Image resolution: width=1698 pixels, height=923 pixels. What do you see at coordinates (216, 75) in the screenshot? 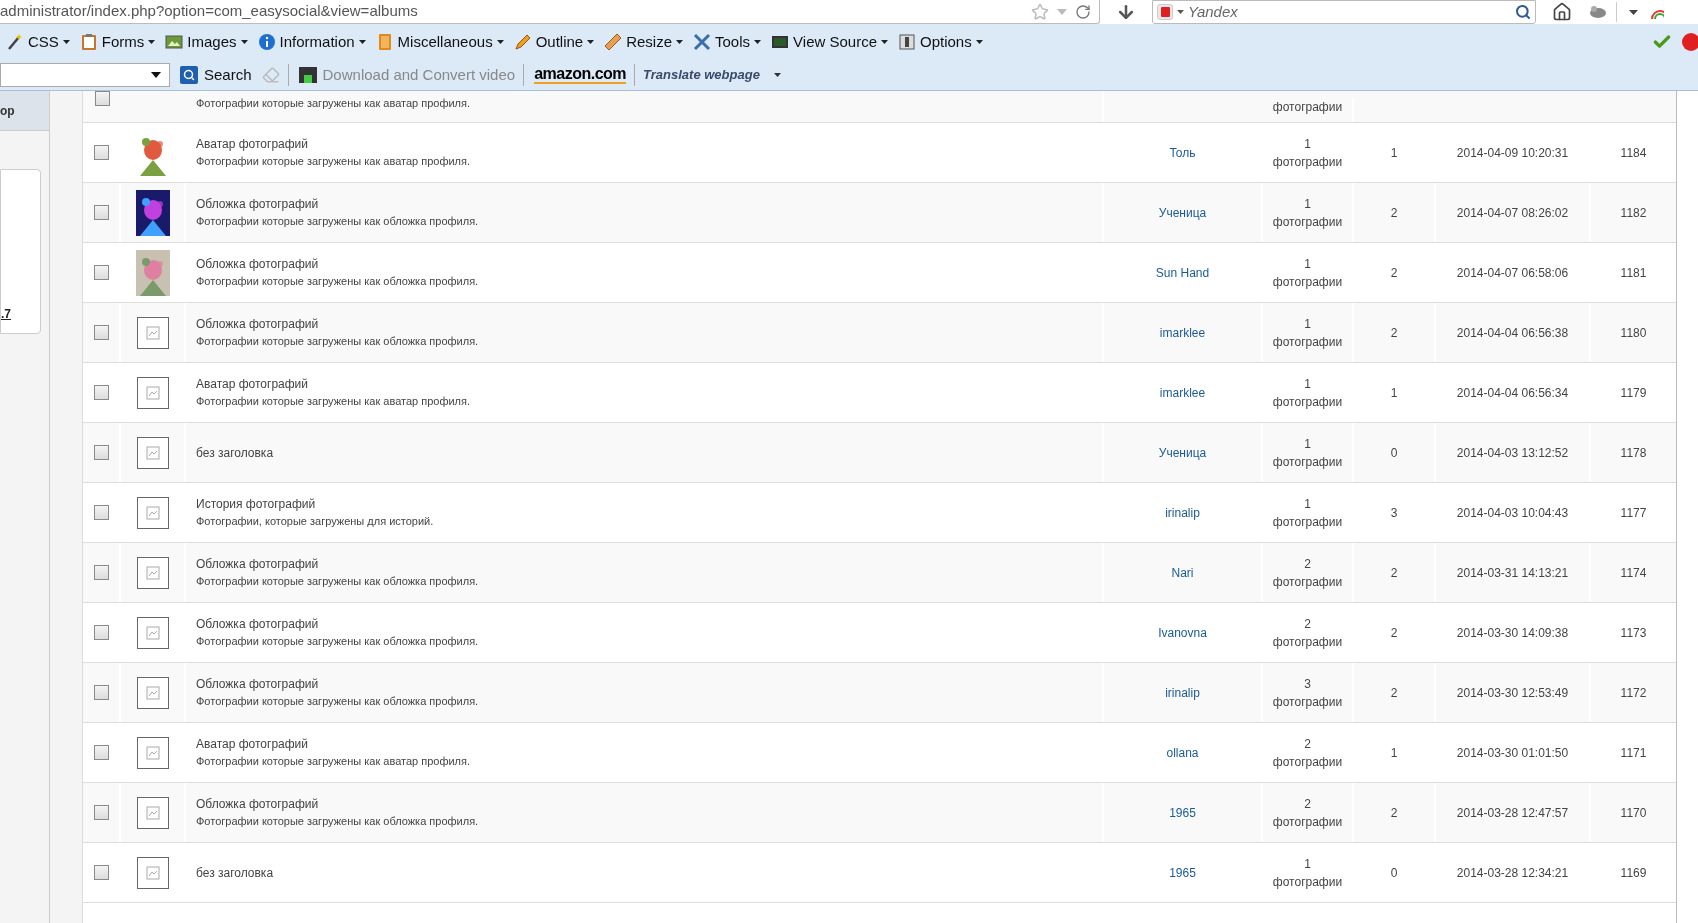
I see `search-button: Search` at bounding box center [216, 75].